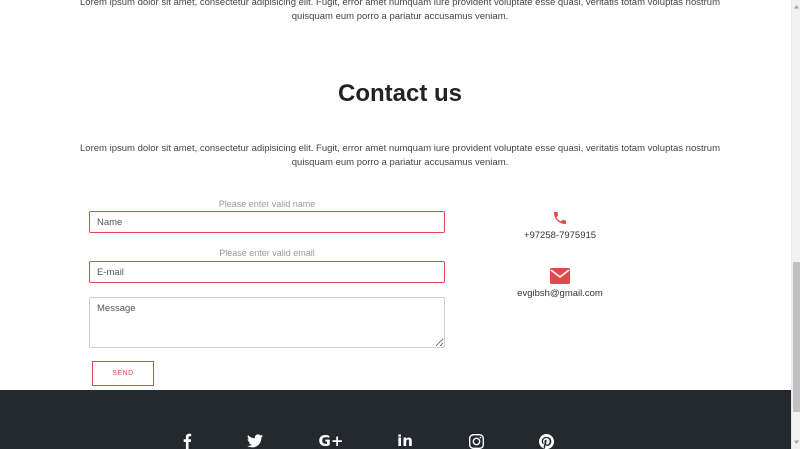 The image size is (800, 449). I want to click on envelope-icon, so click(560, 276).